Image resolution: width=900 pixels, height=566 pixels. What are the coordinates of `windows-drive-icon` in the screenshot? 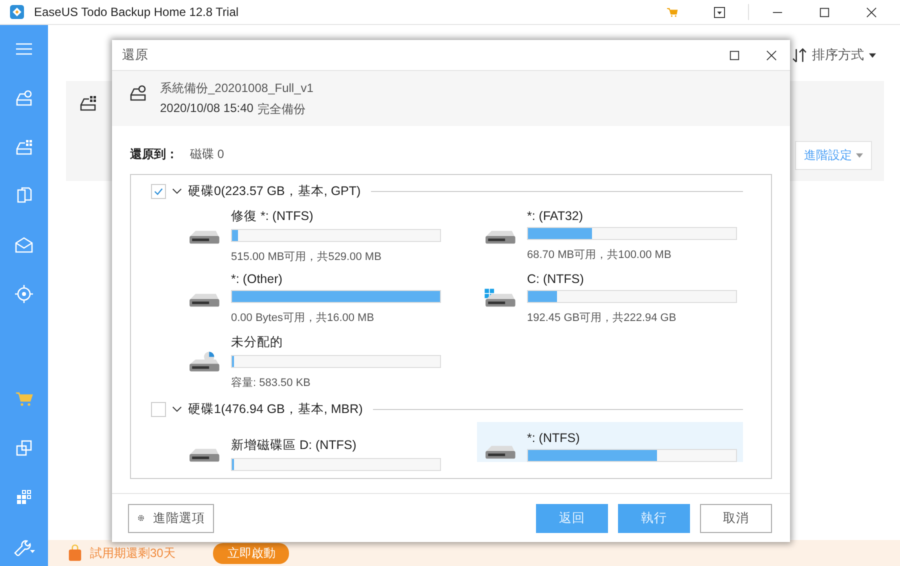 It's located at (500, 299).